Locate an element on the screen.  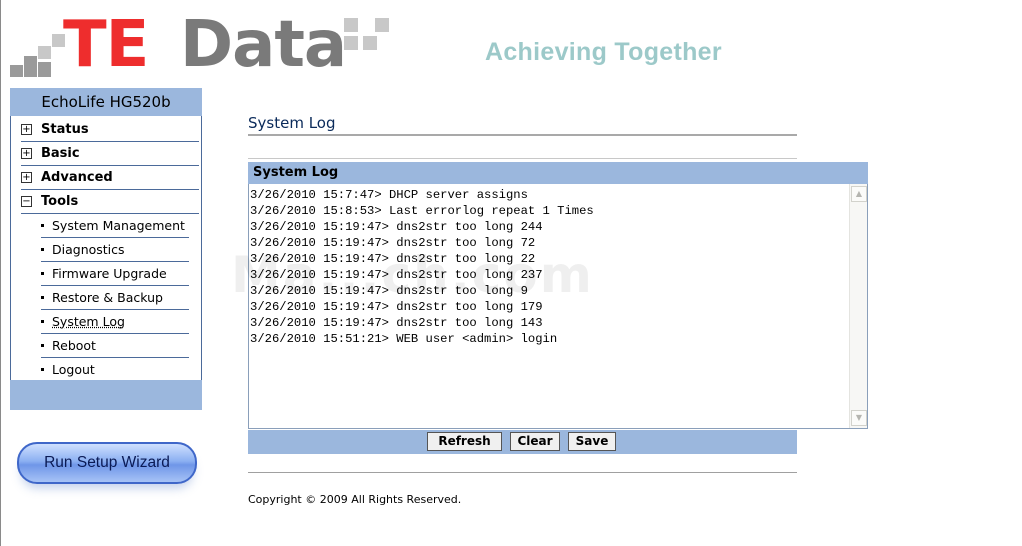
log-button-bar: Refresh Clear Save is located at coordinates (522, 442).